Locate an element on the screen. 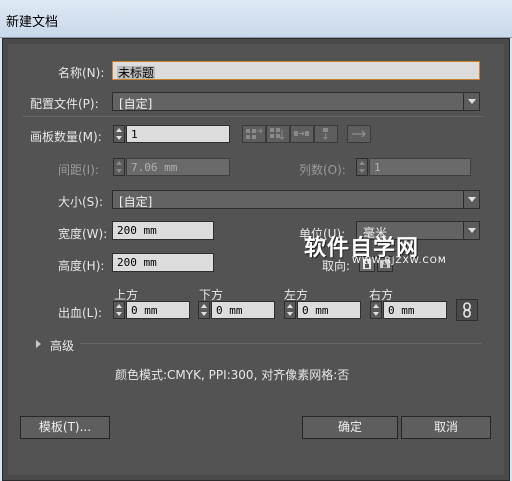 This screenshot has height=481, width=512. size-value: [自定] is located at coordinates (136, 202).